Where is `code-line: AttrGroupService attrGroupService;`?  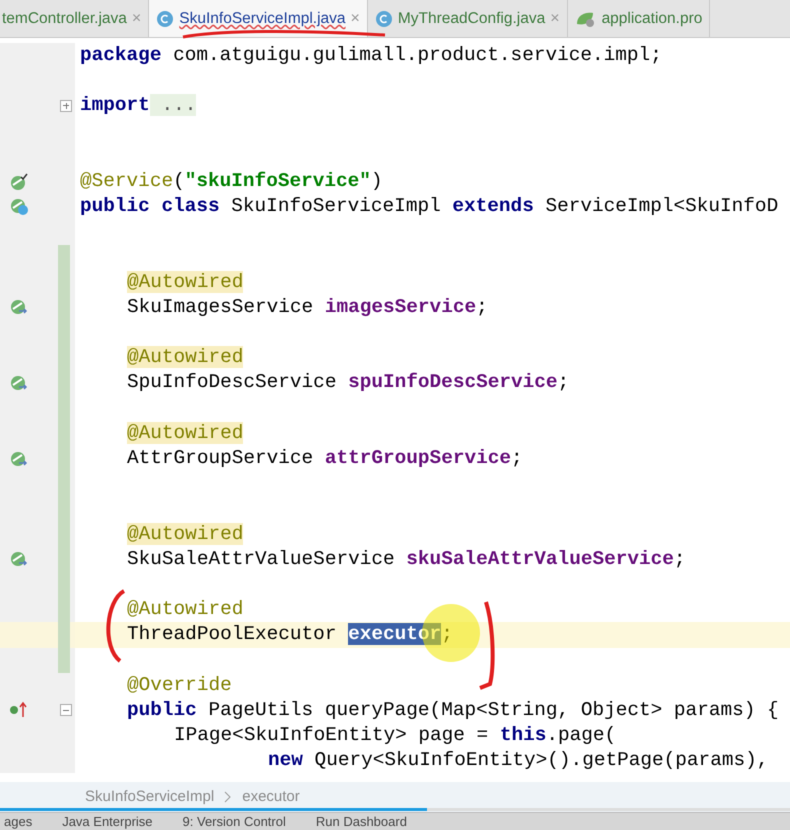
code-line: AttrGroupService attrGroupService; is located at coordinates (325, 459).